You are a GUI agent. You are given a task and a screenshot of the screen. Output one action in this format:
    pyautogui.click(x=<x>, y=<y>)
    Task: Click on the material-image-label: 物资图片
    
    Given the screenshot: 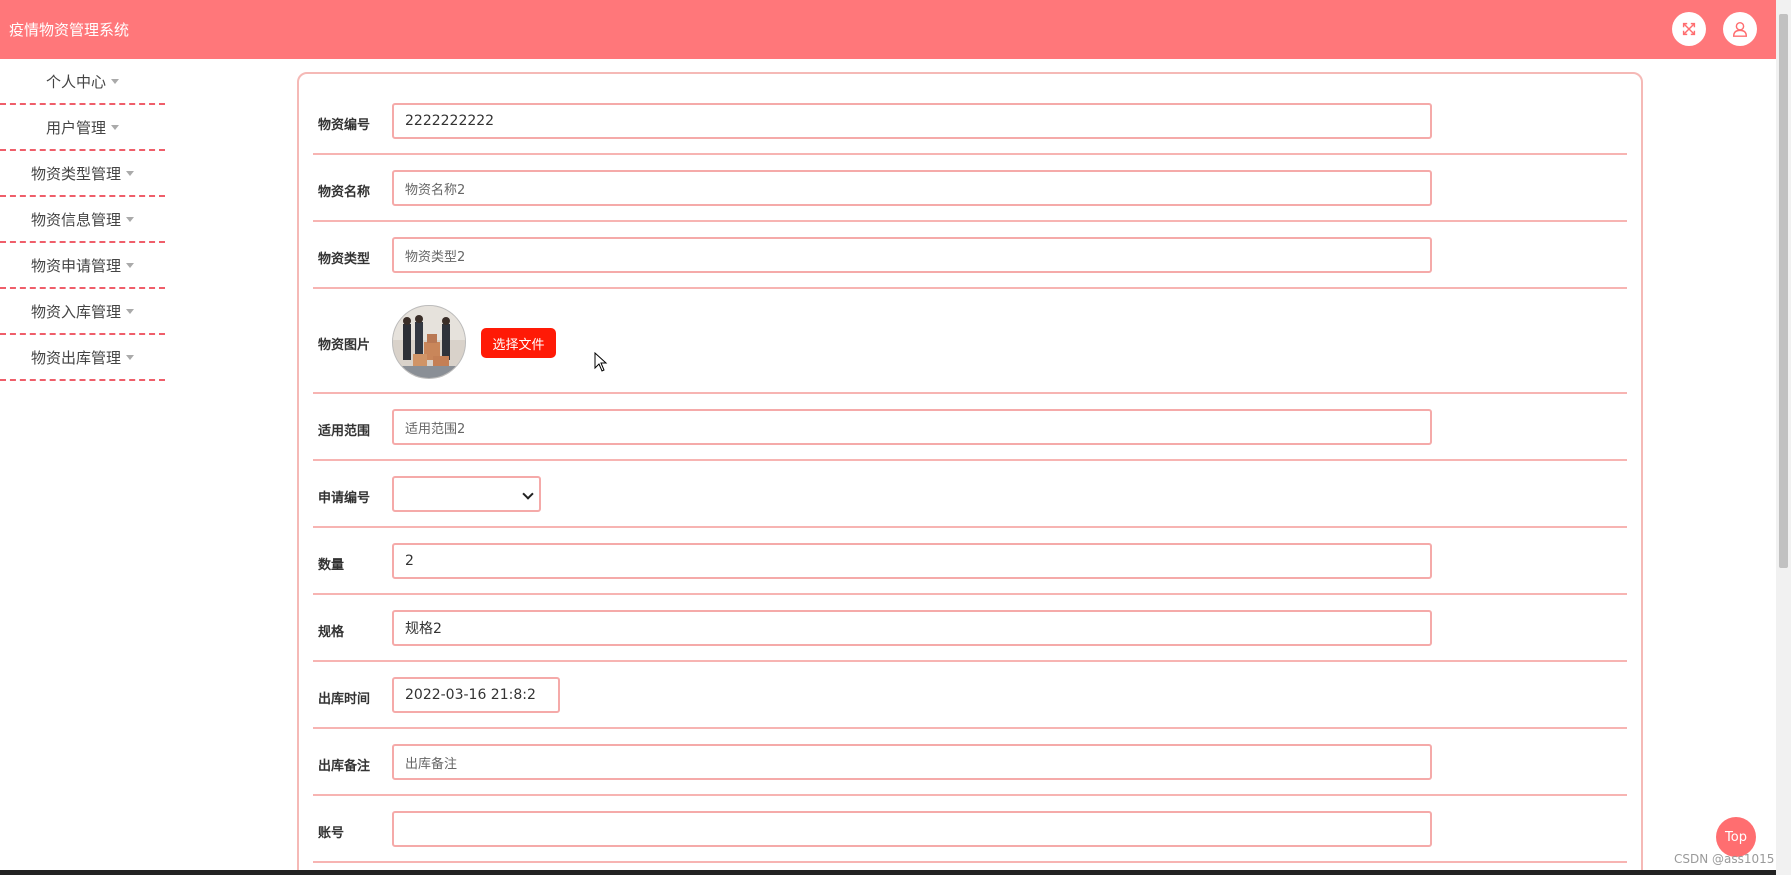 What is the action you would take?
    pyautogui.click(x=344, y=345)
    